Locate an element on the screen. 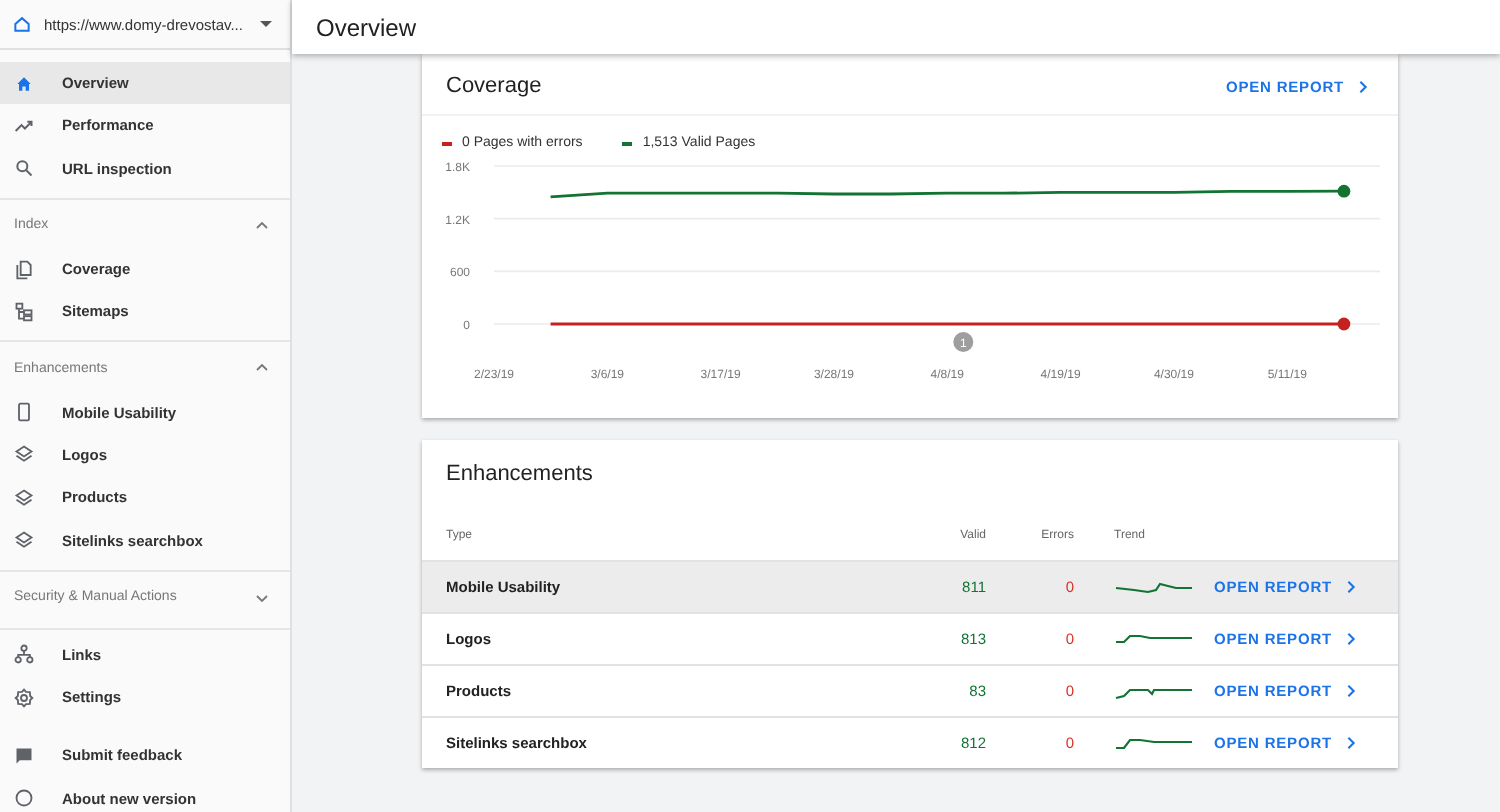 The height and width of the screenshot is (812, 1500). card-title: Coverage is located at coordinates (494, 86).